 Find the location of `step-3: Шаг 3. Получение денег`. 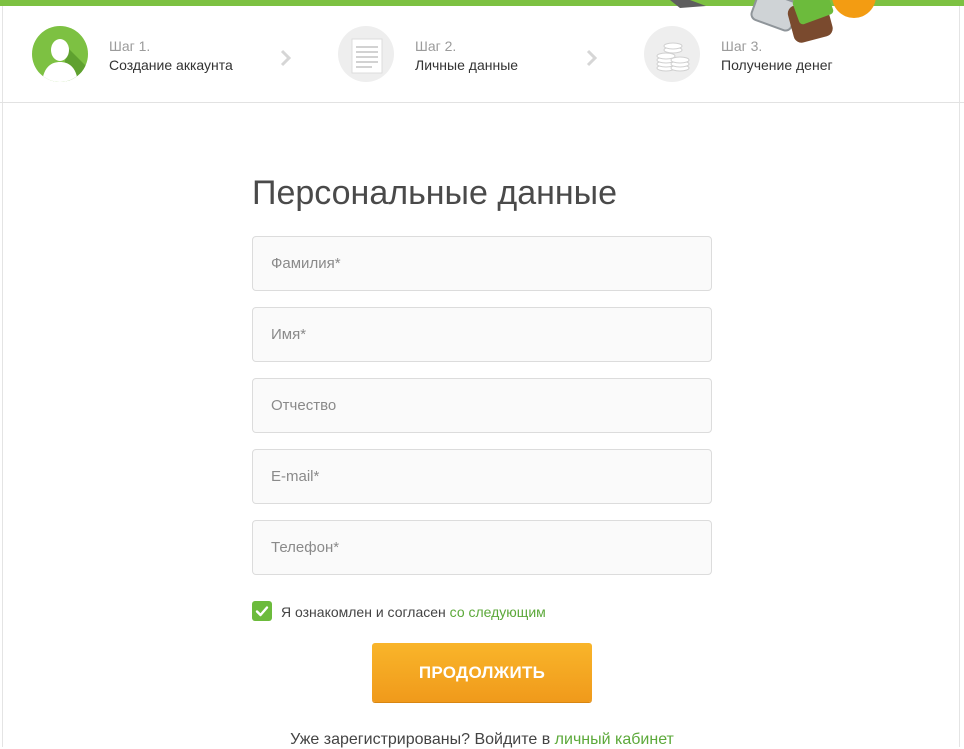

step-3: Шаг 3. Получение денег is located at coordinates (754, 56).